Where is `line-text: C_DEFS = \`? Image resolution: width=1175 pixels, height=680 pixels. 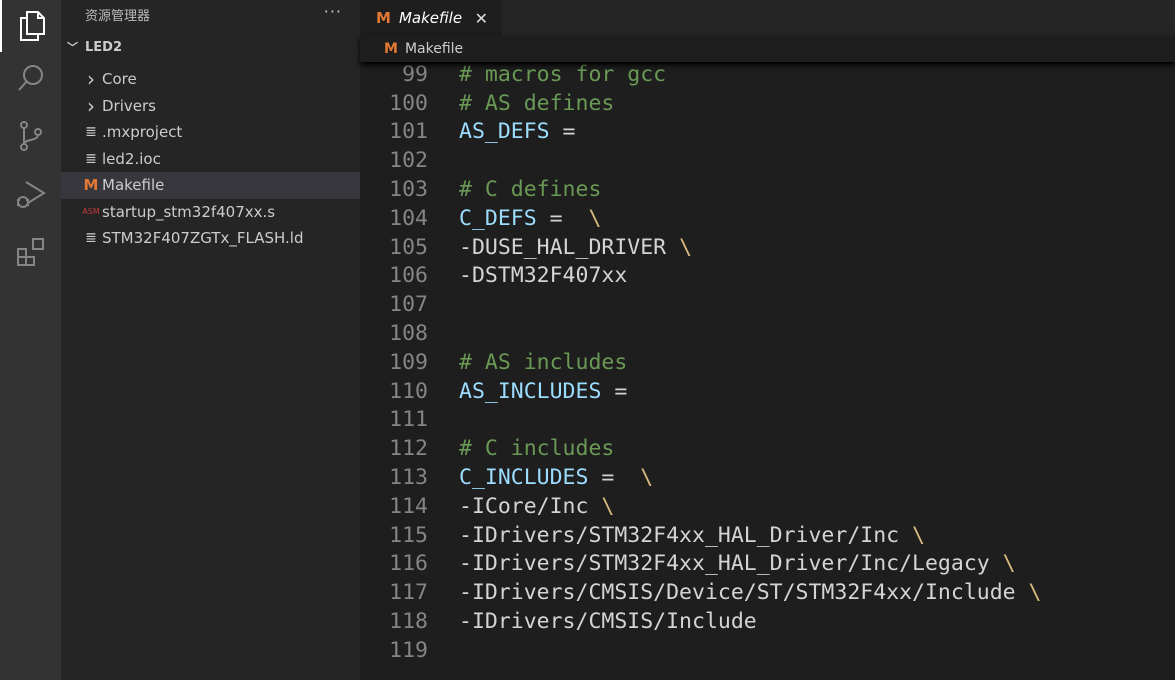
line-text: C_DEFS = \ is located at coordinates (530, 218).